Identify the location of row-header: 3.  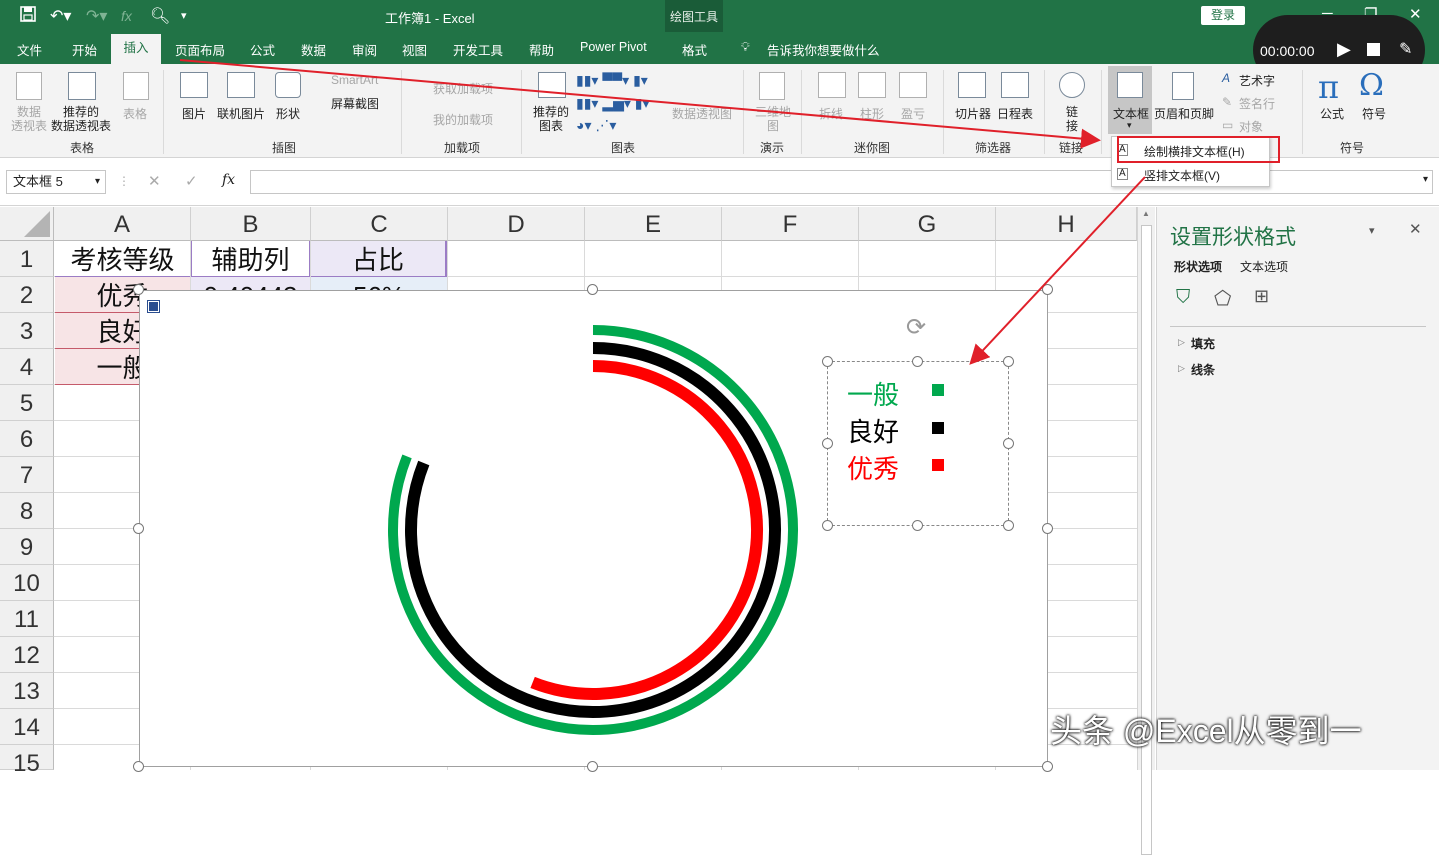
(27, 331).